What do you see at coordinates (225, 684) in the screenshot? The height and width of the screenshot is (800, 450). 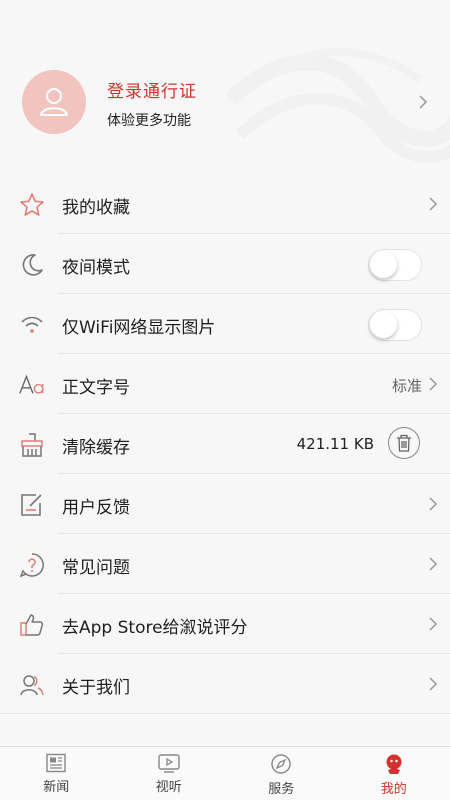 I see `menu-item-about: 关于我们` at bounding box center [225, 684].